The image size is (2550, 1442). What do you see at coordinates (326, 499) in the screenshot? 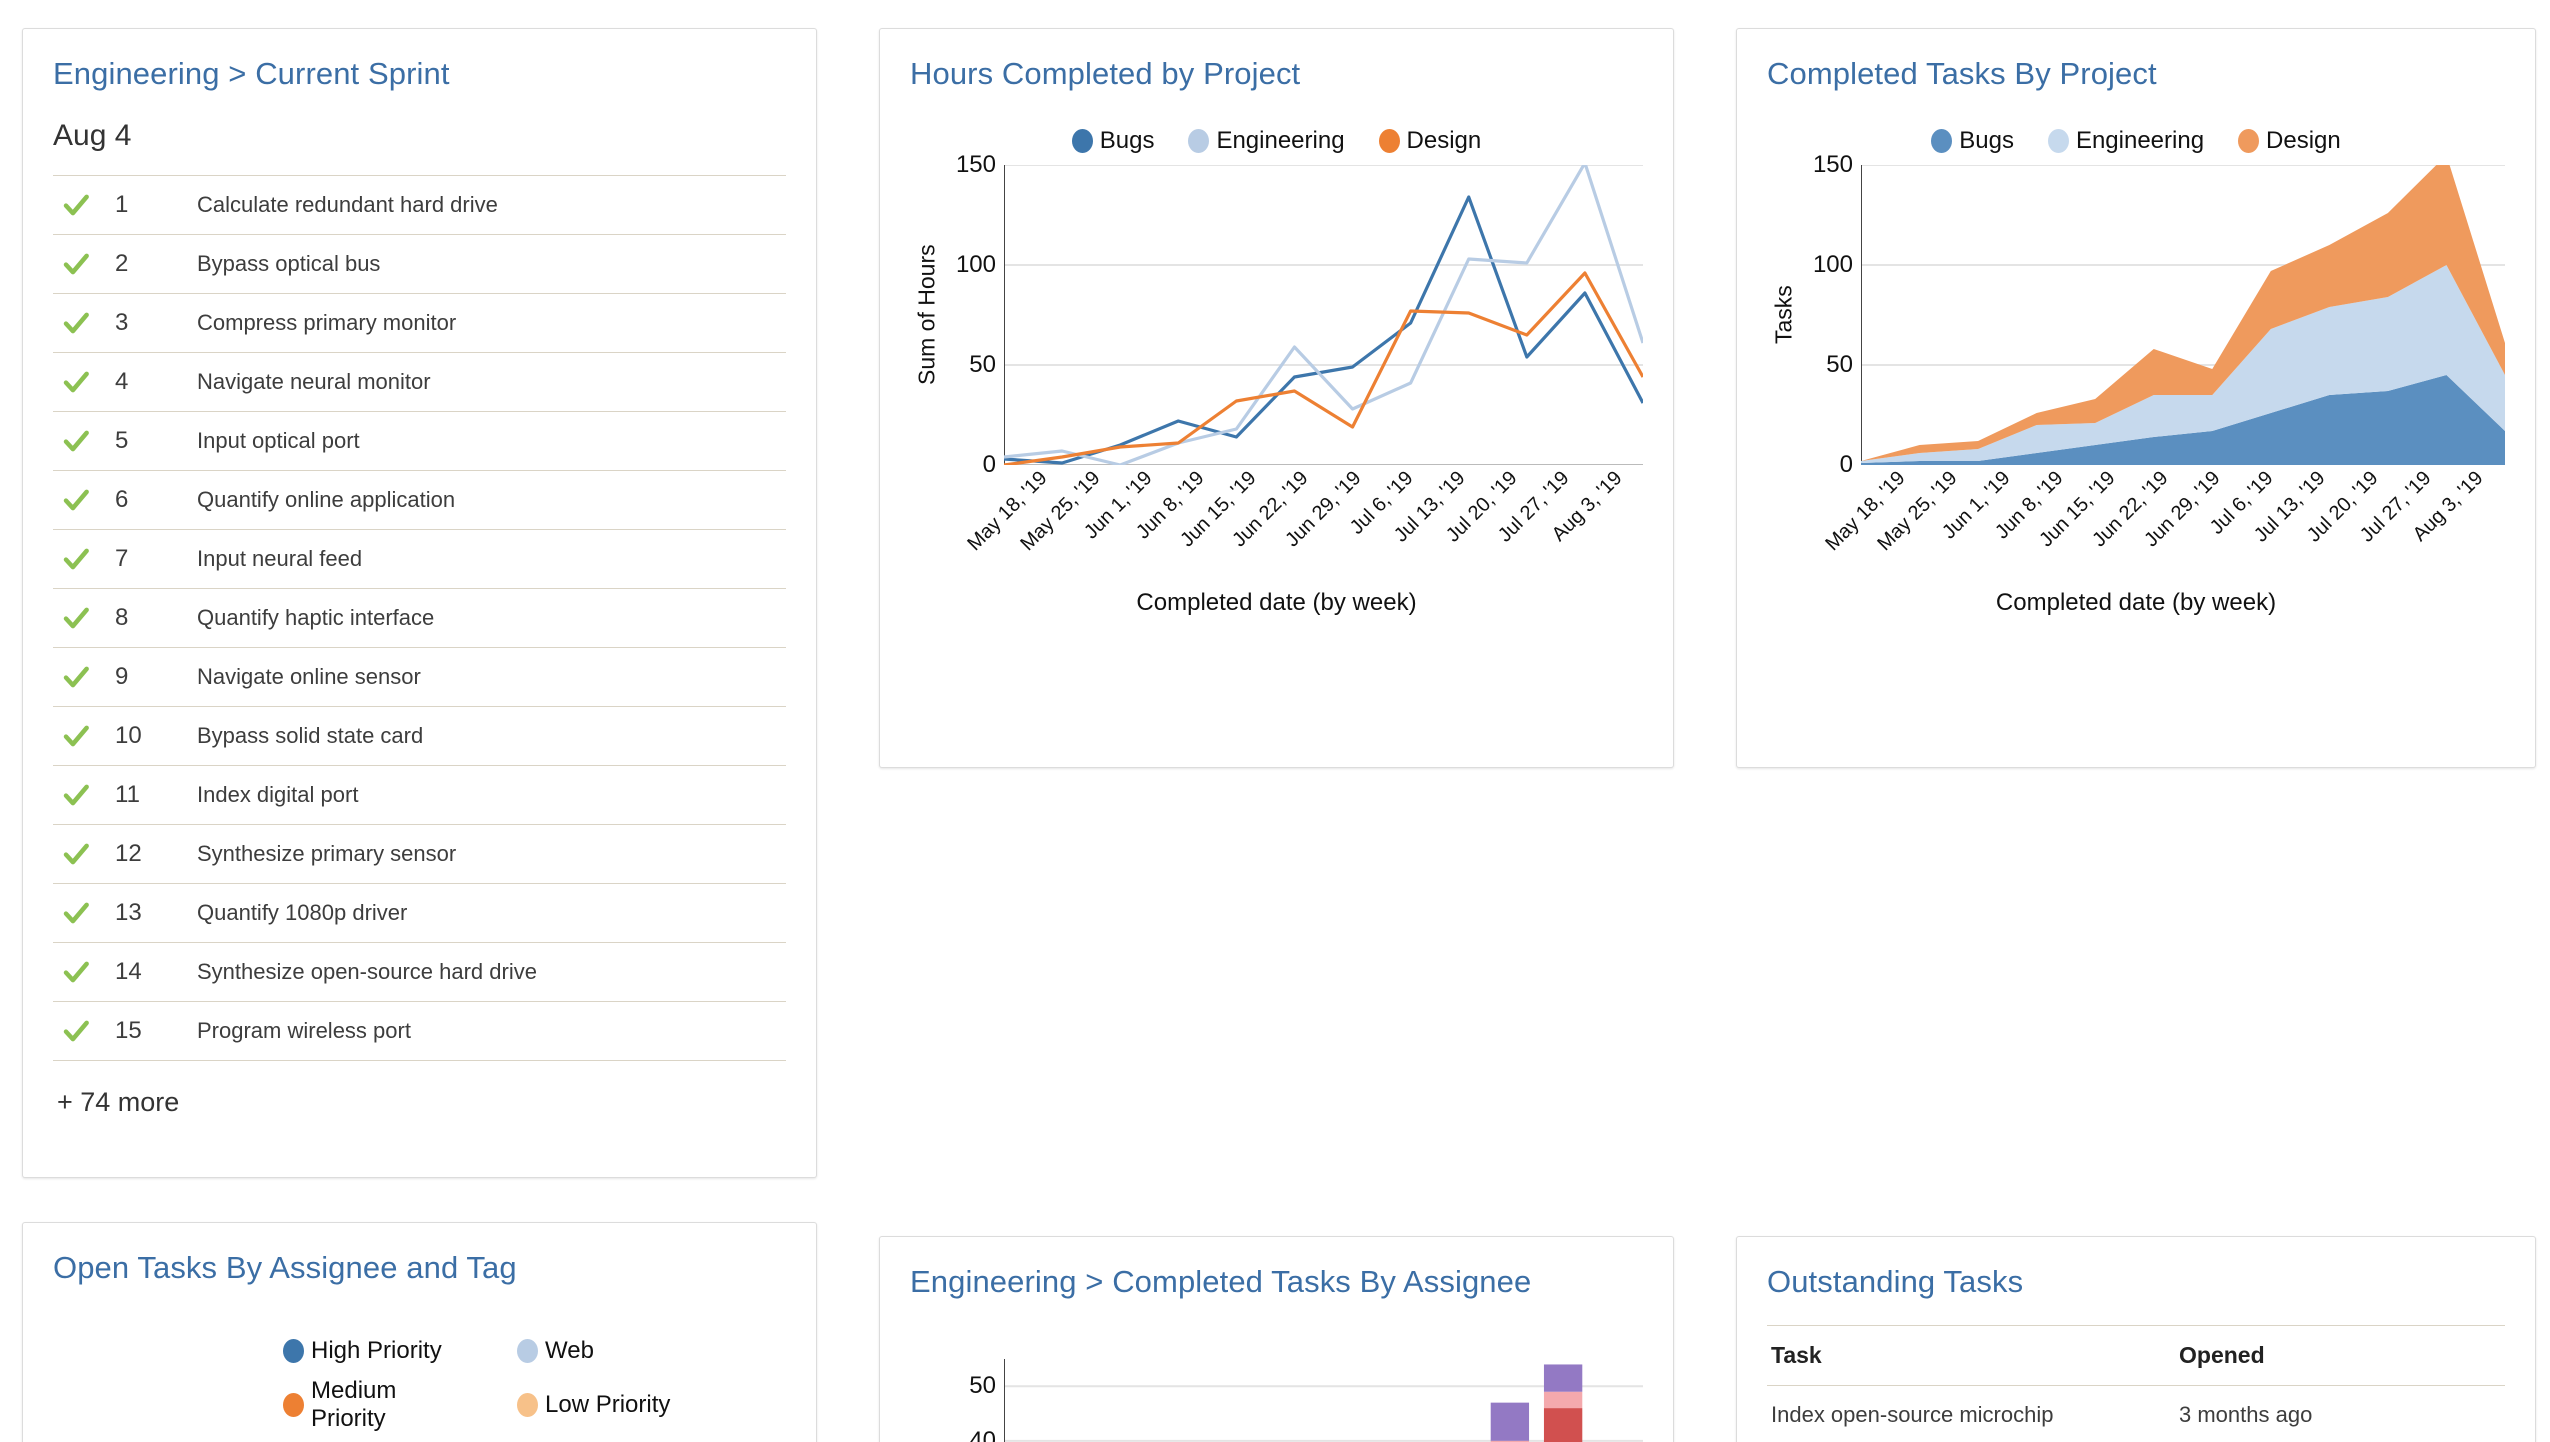
I see `task-label: Quantify online application` at bounding box center [326, 499].